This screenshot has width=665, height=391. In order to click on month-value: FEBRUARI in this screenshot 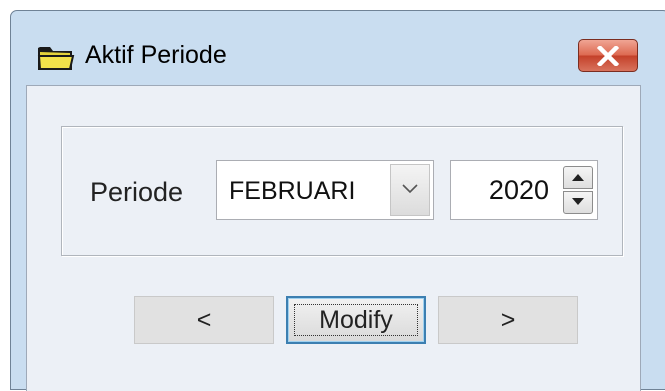, I will do `click(292, 191)`.